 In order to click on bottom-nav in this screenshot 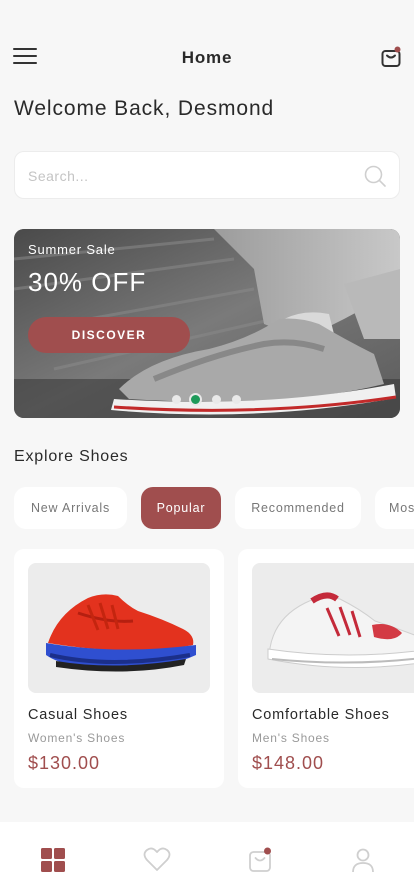, I will do `click(207, 859)`.